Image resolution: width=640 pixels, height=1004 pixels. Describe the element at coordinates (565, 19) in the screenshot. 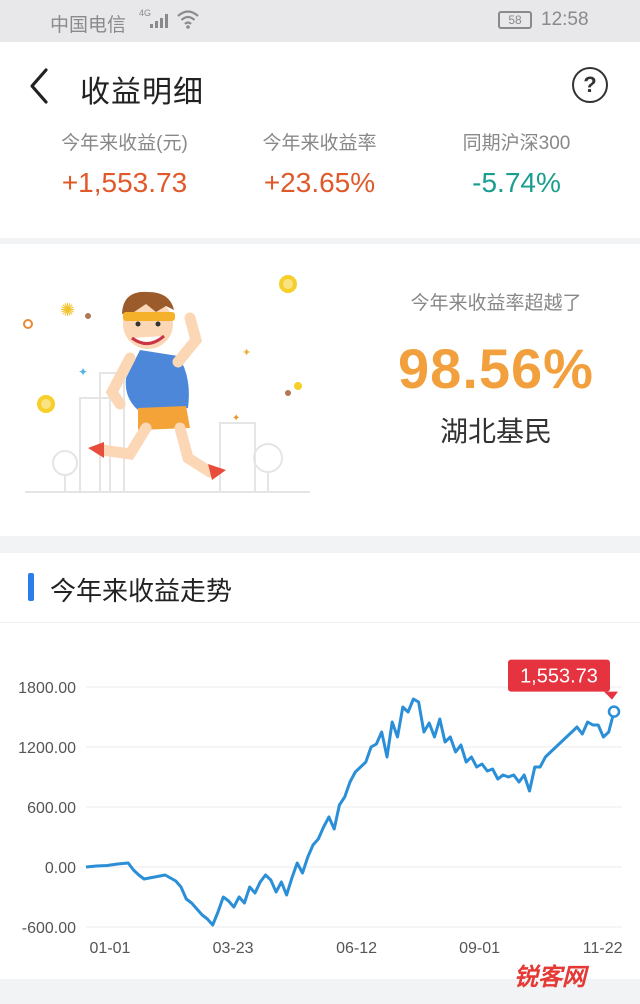

I see `clock: 12:58` at that location.